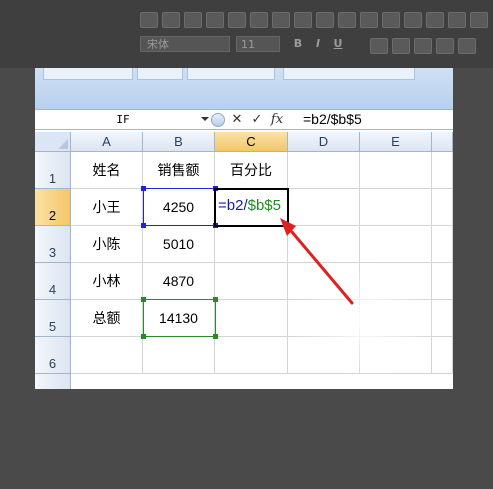 The image size is (493, 489). What do you see at coordinates (257, 120) in the screenshot?
I see `enter-icon: ✓` at bounding box center [257, 120].